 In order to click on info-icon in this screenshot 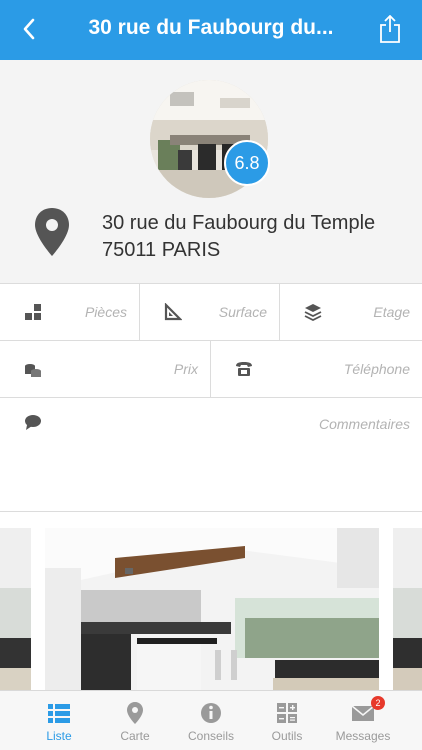, I will do `click(211, 713)`.